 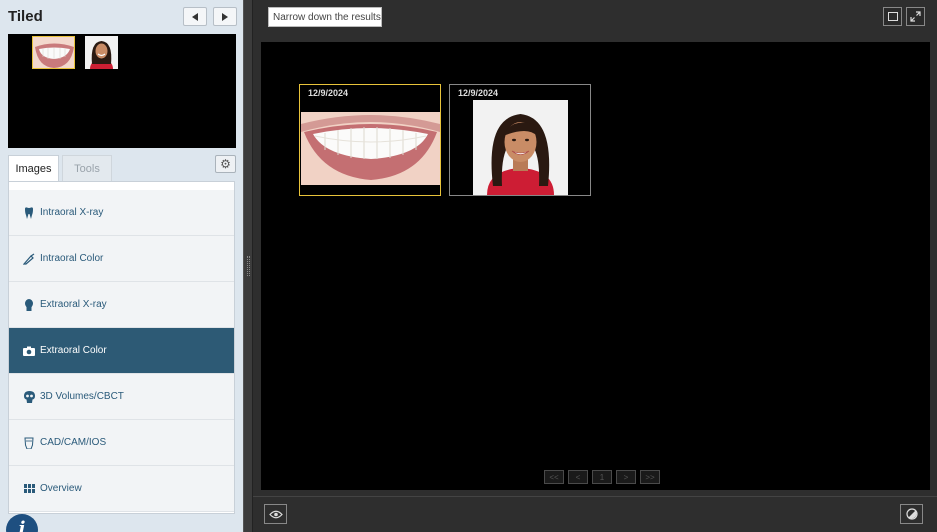 I want to click on arrow-left-icon, so click(x=195, y=16).